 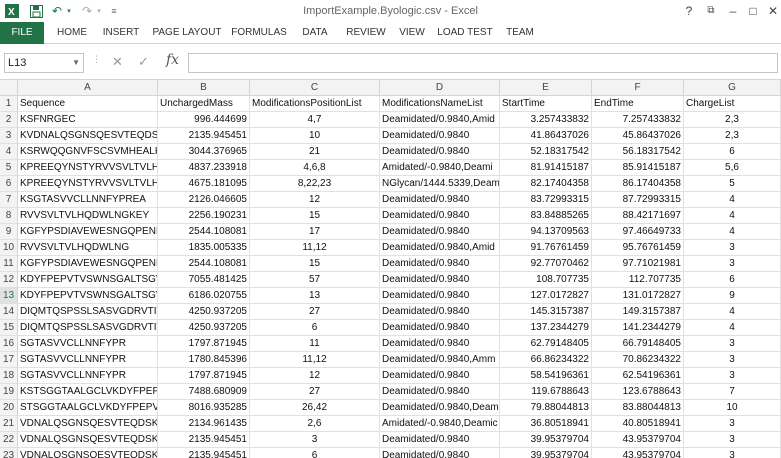 What do you see at coordinates (204, 136) in the screenshot?
I see `table-cell: 2135.945451` at bounding box center [204, 136].